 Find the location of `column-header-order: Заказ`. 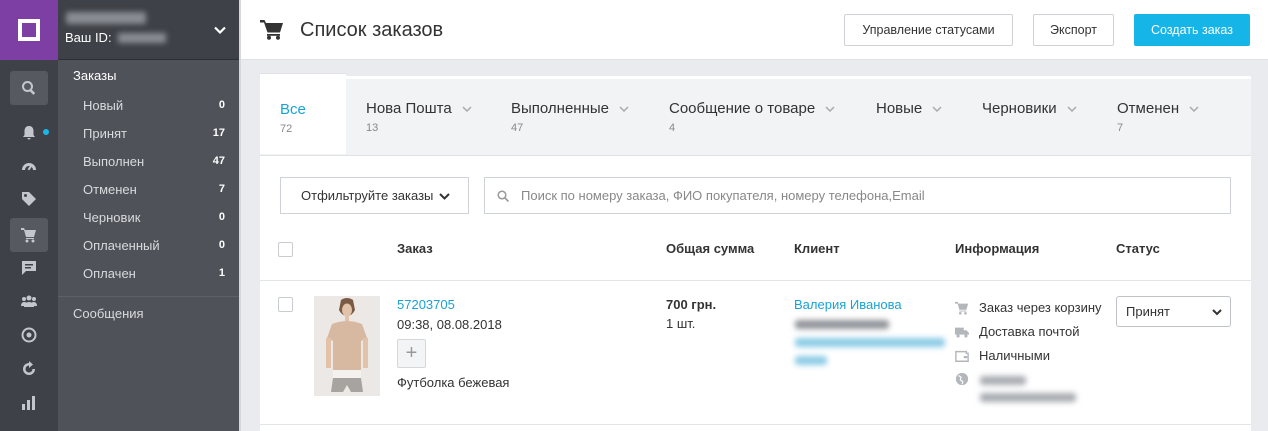

column-header-order: Заказ is located at coordinates (415, 248).